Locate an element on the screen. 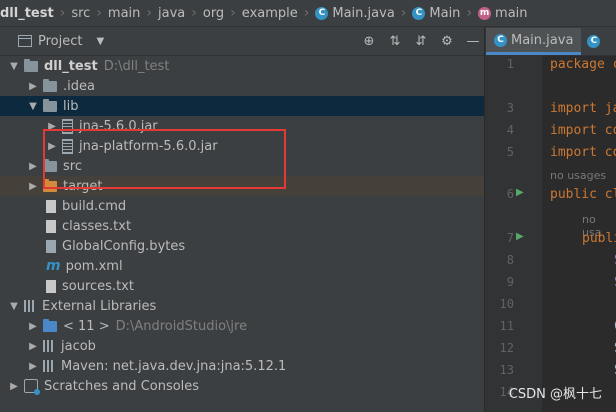 Image resolution: width=616 pixels, height=412 pixels. tree-item-jacob: ▶ jacob is located at coordinates (242, 346).